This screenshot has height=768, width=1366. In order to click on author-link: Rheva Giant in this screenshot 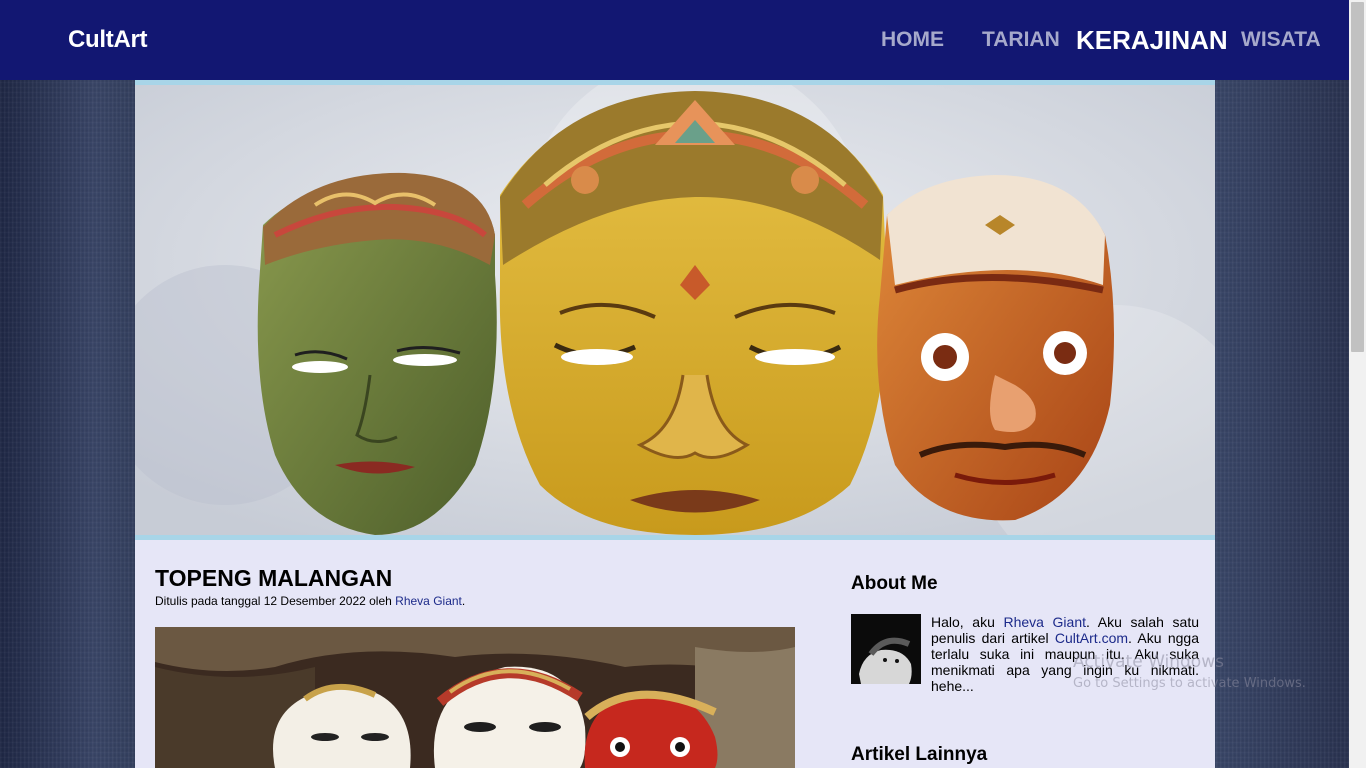, I will do `click(428, 601)`.